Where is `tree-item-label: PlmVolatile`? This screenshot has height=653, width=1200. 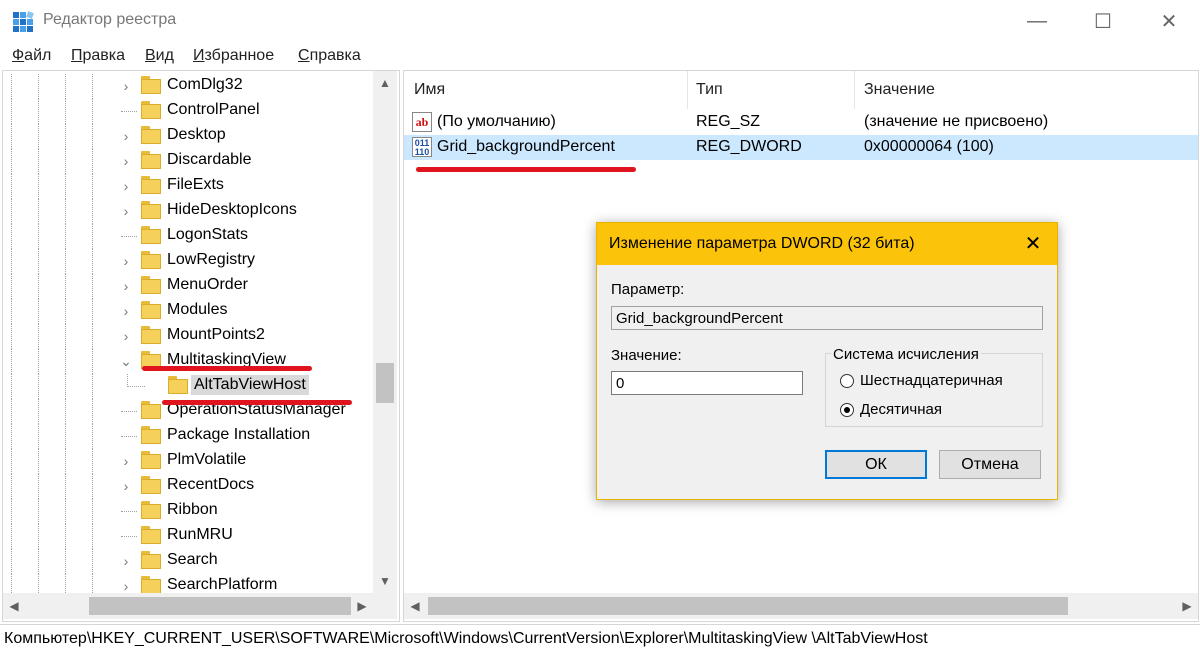
tree-item-label: PlmVolatile is located at coordinates (206, 460).